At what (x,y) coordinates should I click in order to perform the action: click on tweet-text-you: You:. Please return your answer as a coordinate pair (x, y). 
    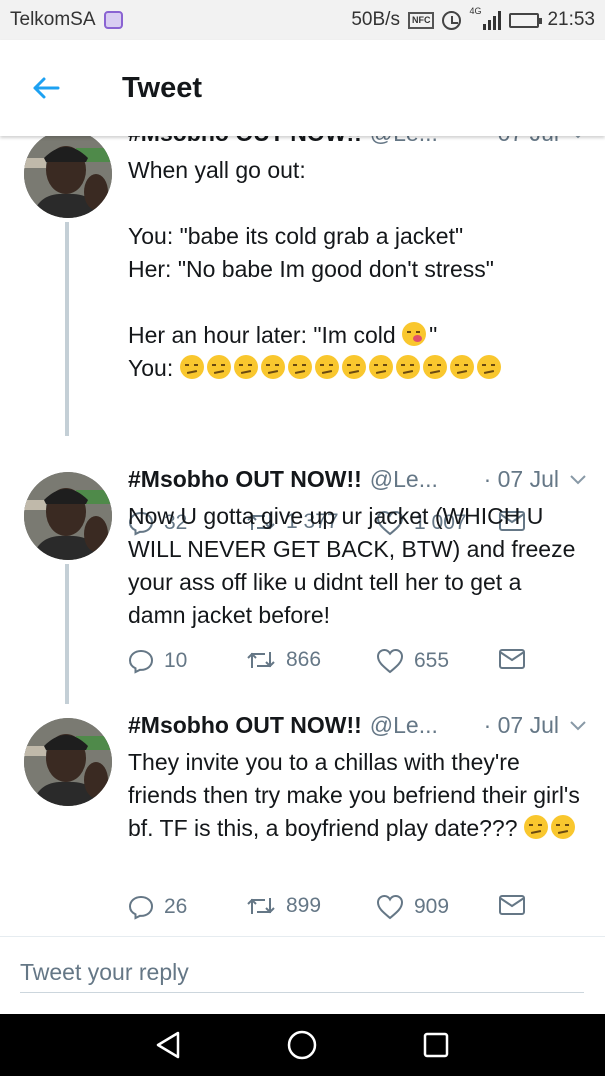
    Looking at the image, I should click on (151, 368).